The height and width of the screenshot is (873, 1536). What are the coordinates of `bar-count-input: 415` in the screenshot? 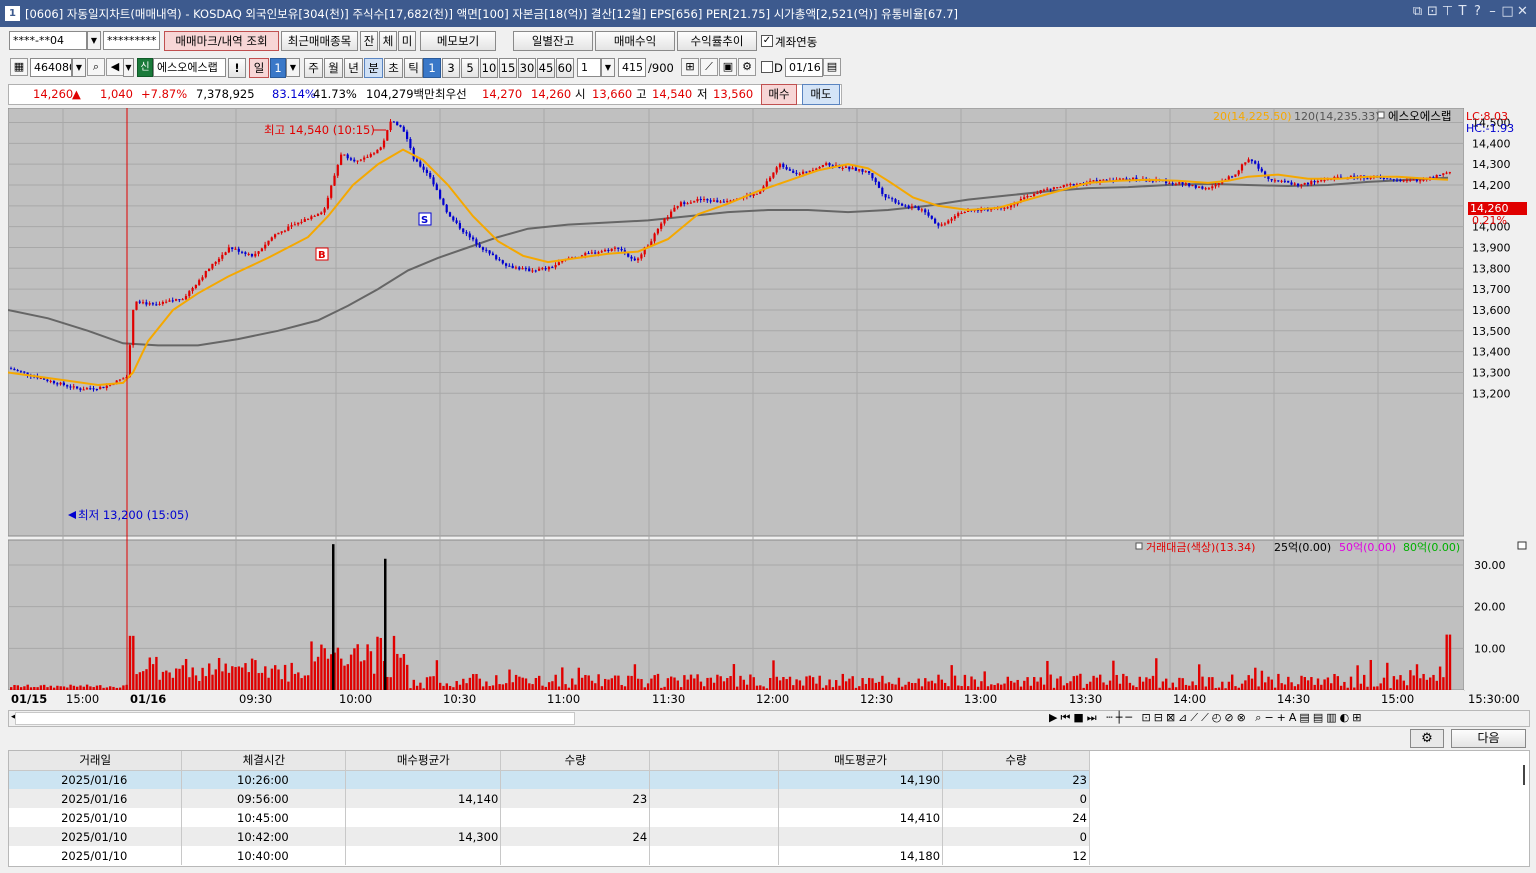 It's located at (632, 67).